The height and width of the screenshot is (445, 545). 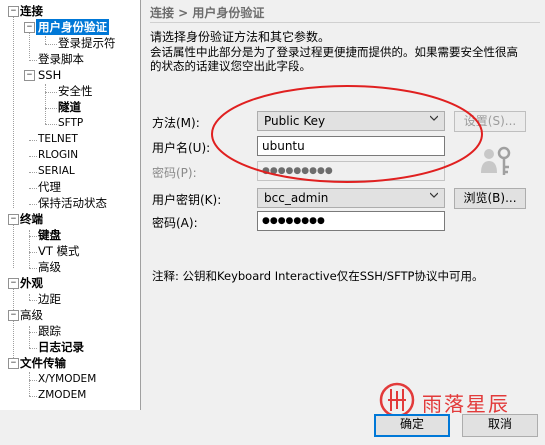 What do you see at coordinates (207, 13) in the screenshot?
I see `breadcrumb: 连接 > 用户身份验证` at bounding box center [207, 13].